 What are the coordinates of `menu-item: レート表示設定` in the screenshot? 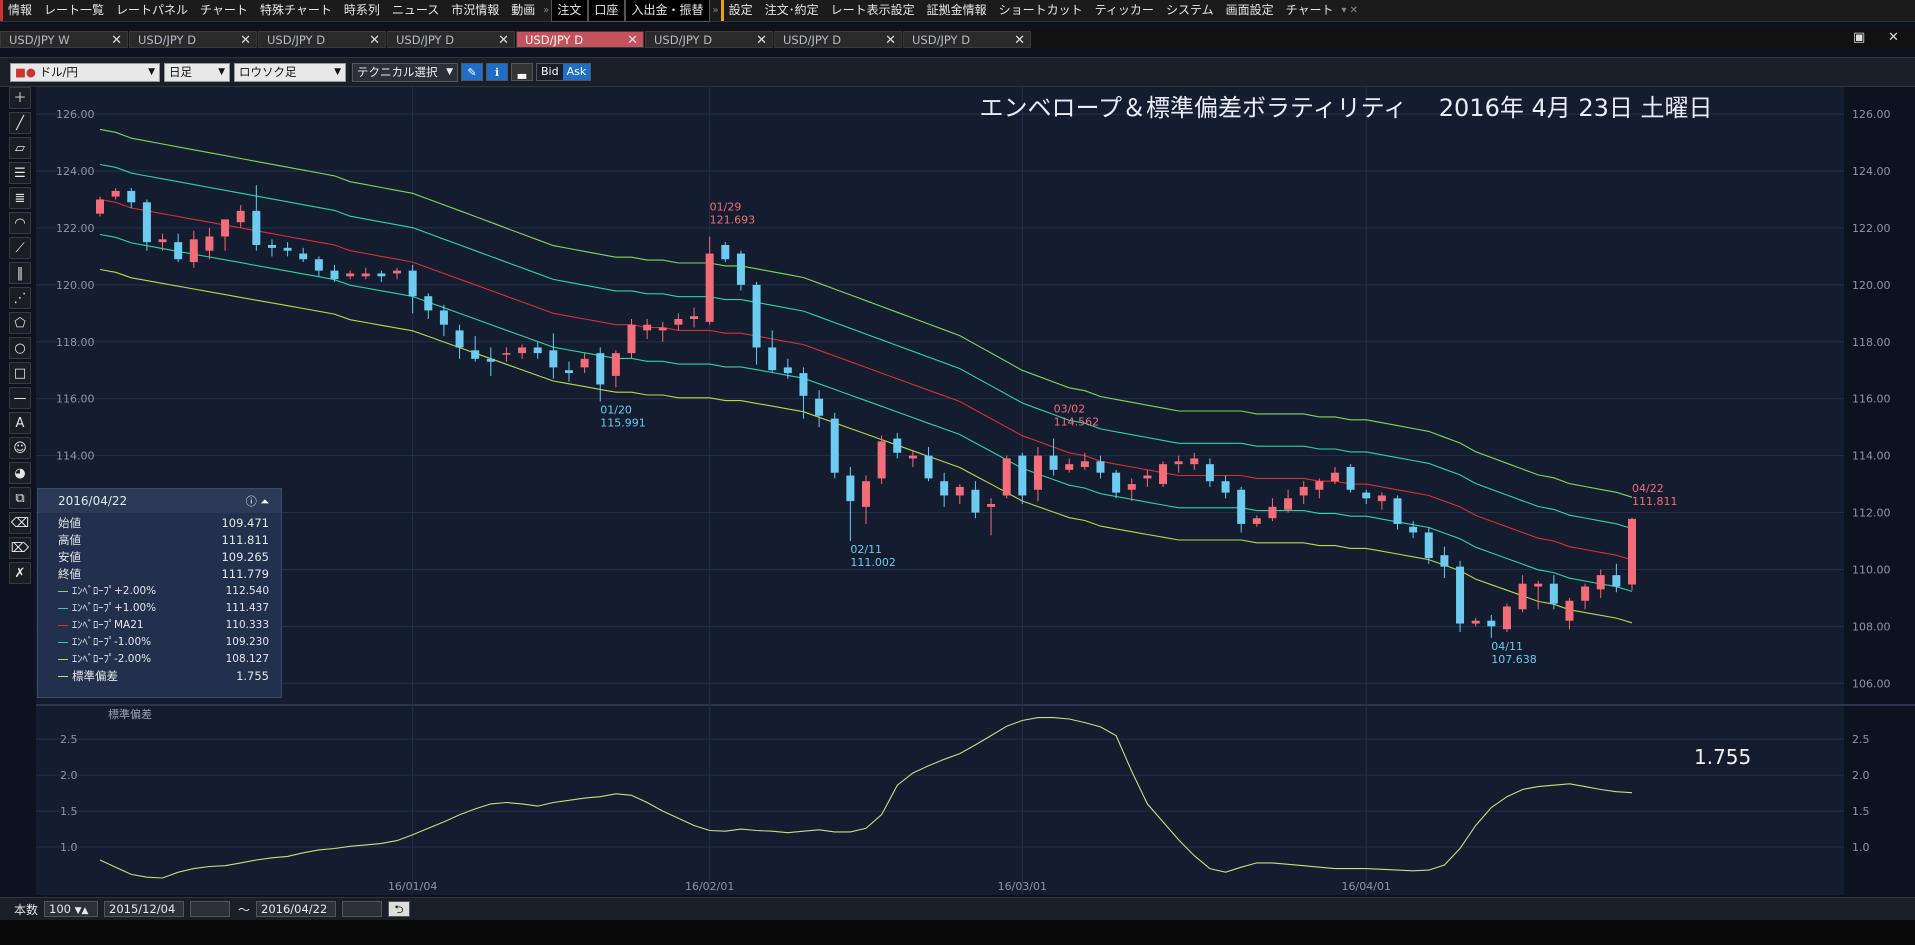 It's located at (873, 10).